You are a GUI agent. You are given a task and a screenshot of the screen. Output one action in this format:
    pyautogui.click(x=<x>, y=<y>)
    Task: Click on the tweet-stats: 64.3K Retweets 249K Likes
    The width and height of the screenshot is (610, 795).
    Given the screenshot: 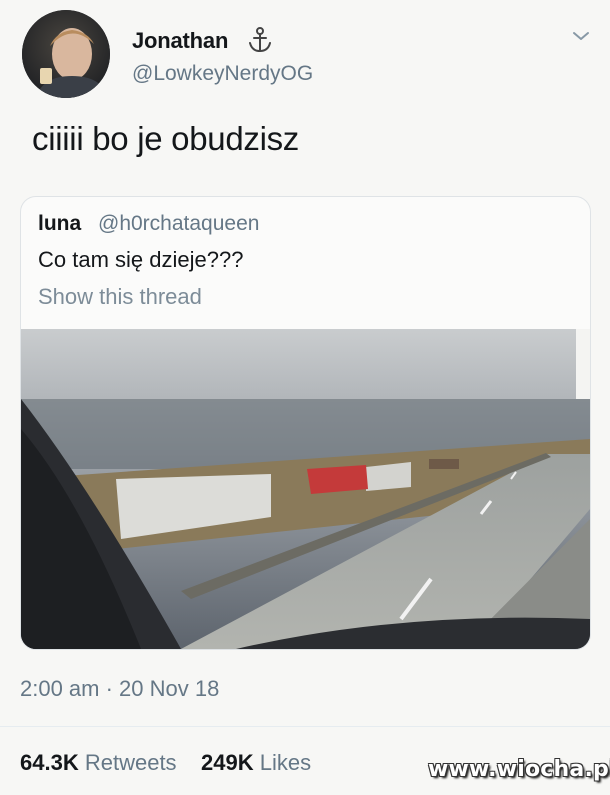 What is the action you would take?
    pyautogui.click(x=165, y=763)
    